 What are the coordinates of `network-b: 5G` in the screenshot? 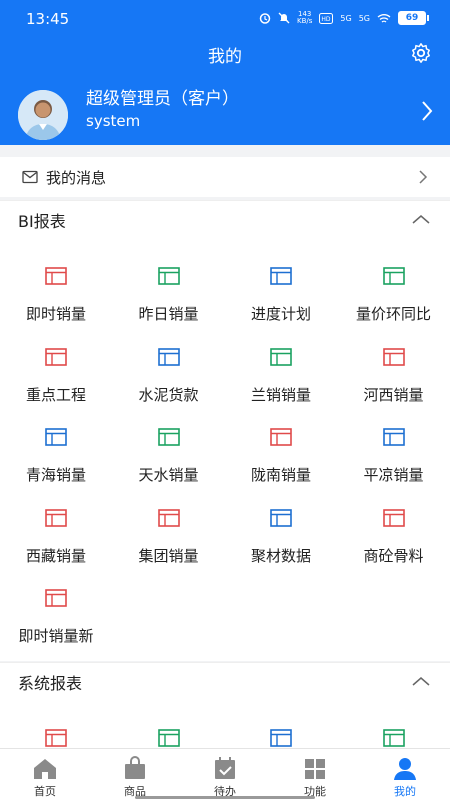 It's located at (364, 18).